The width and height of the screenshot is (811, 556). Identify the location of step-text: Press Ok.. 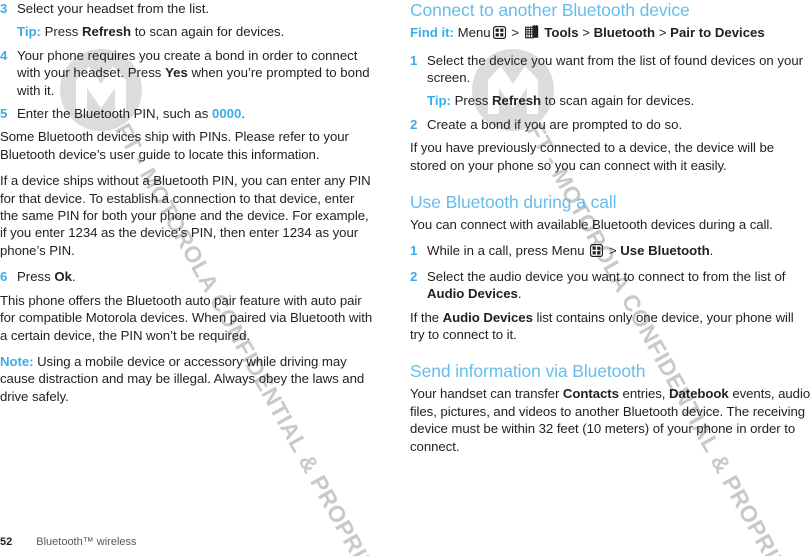
(195, 276).